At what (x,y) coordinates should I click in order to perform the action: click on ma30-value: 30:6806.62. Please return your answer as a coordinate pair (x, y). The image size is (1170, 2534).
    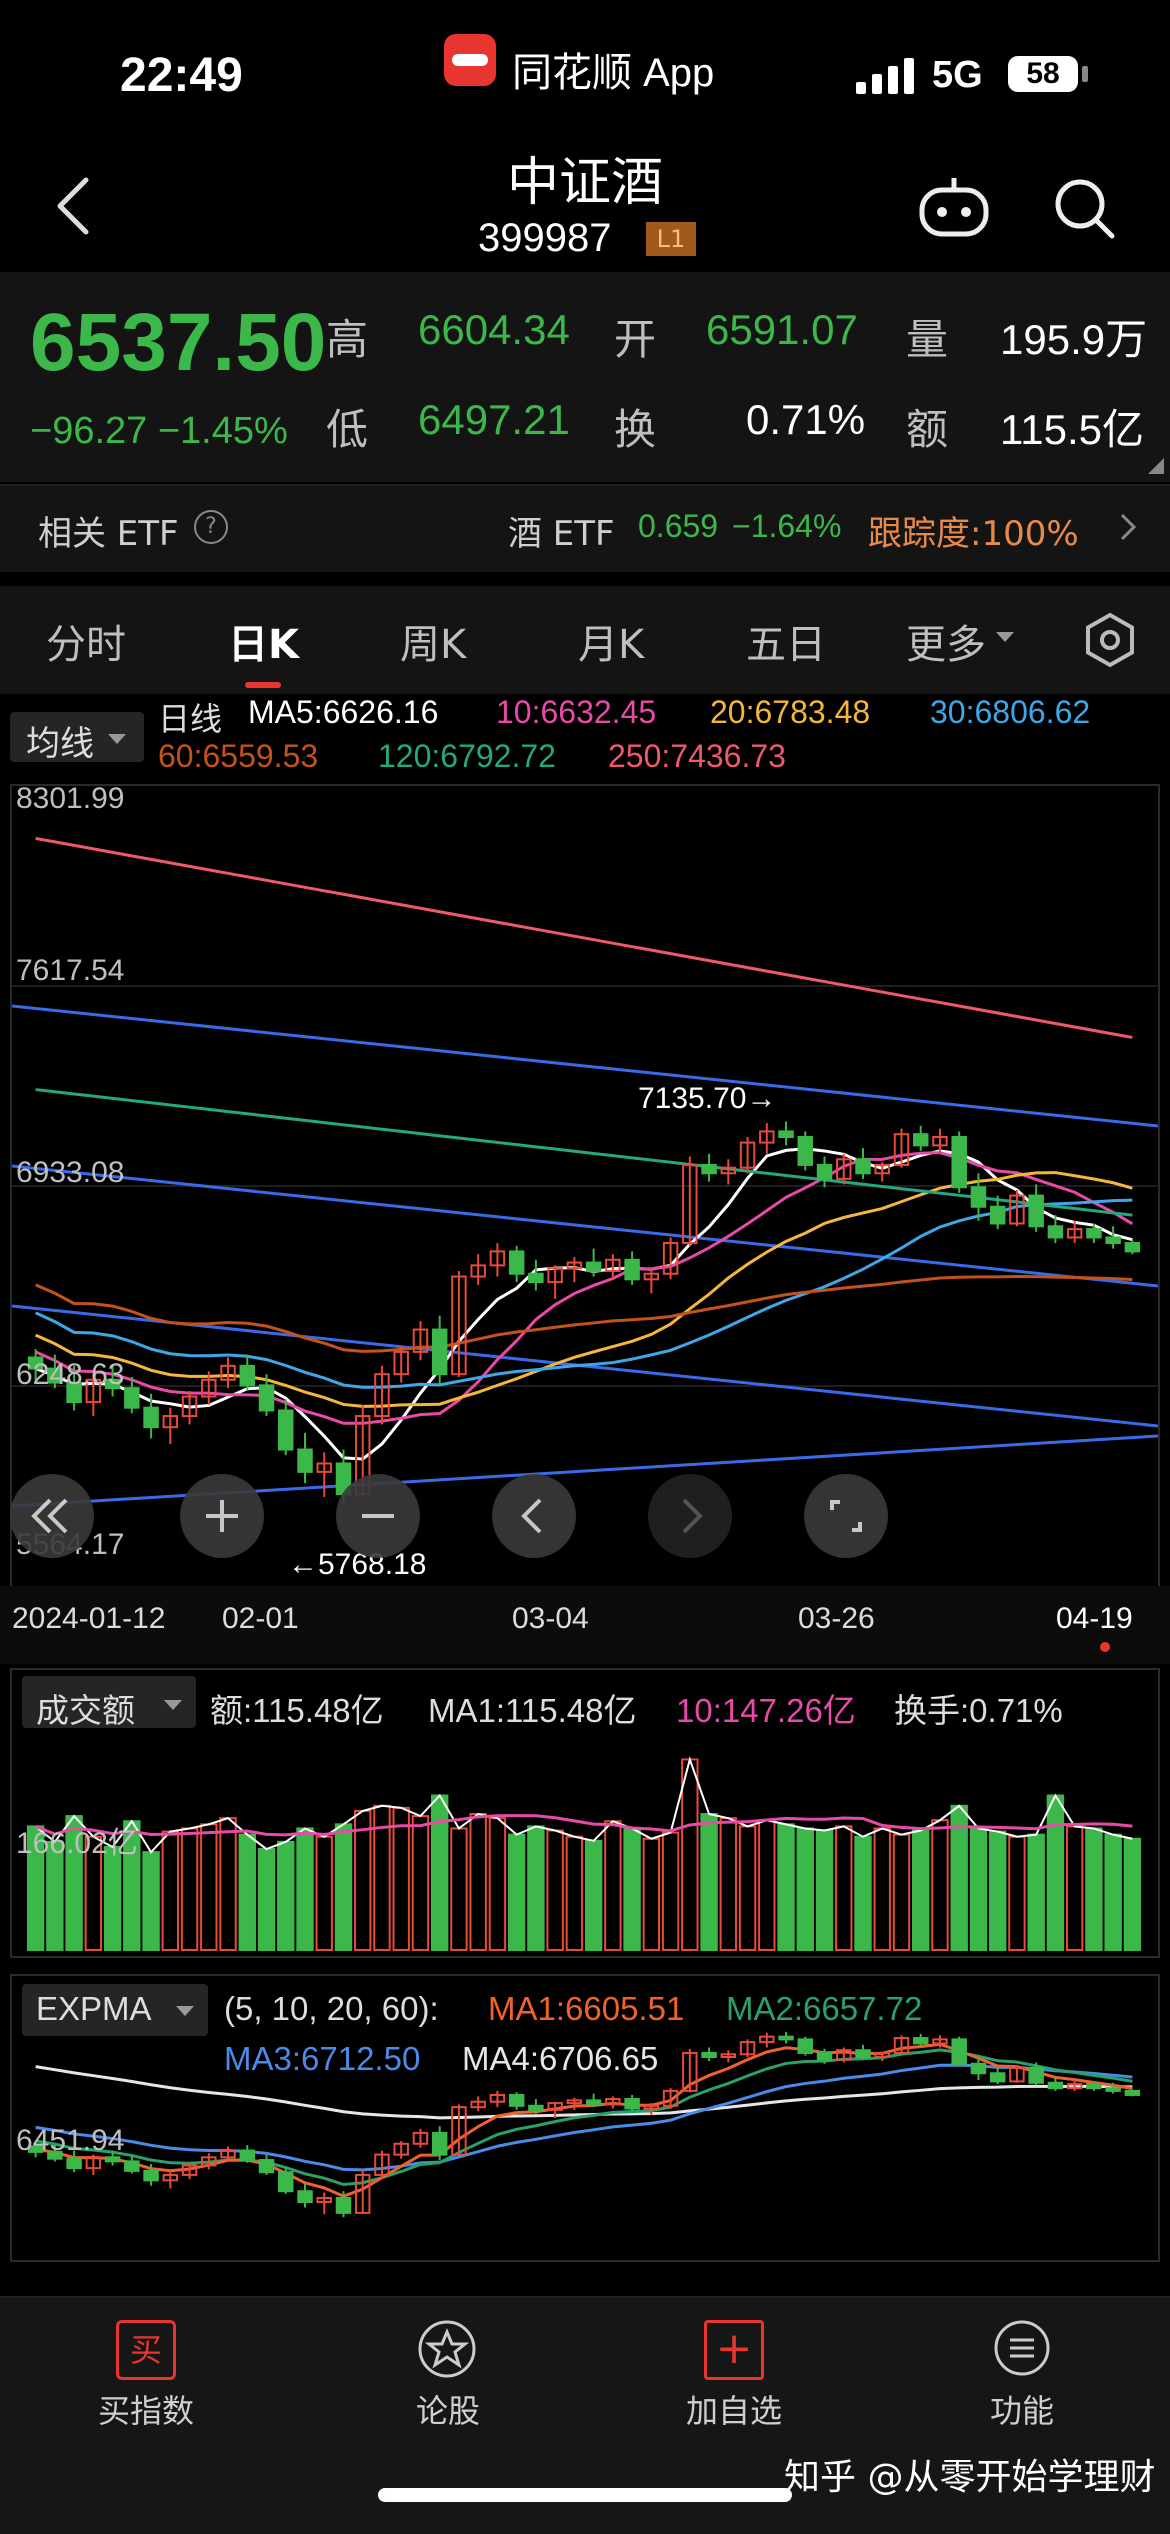
    Looking at the image, I should click on (1010, 712).